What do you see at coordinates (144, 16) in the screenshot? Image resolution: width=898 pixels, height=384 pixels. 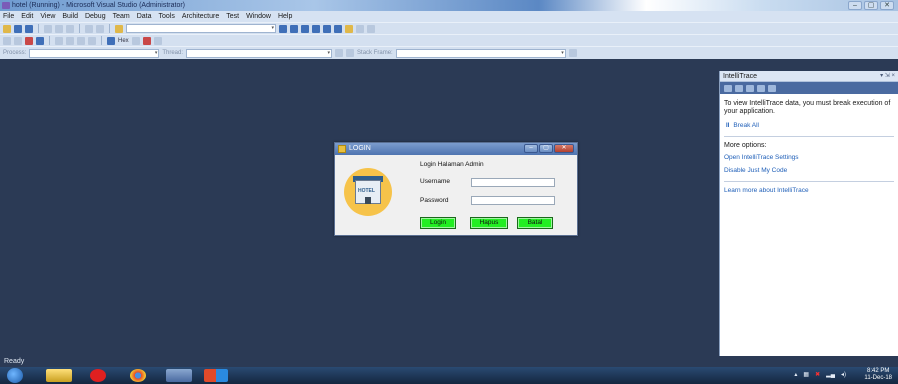 I see `menu-data: Data` at bounding box center [144, 16].